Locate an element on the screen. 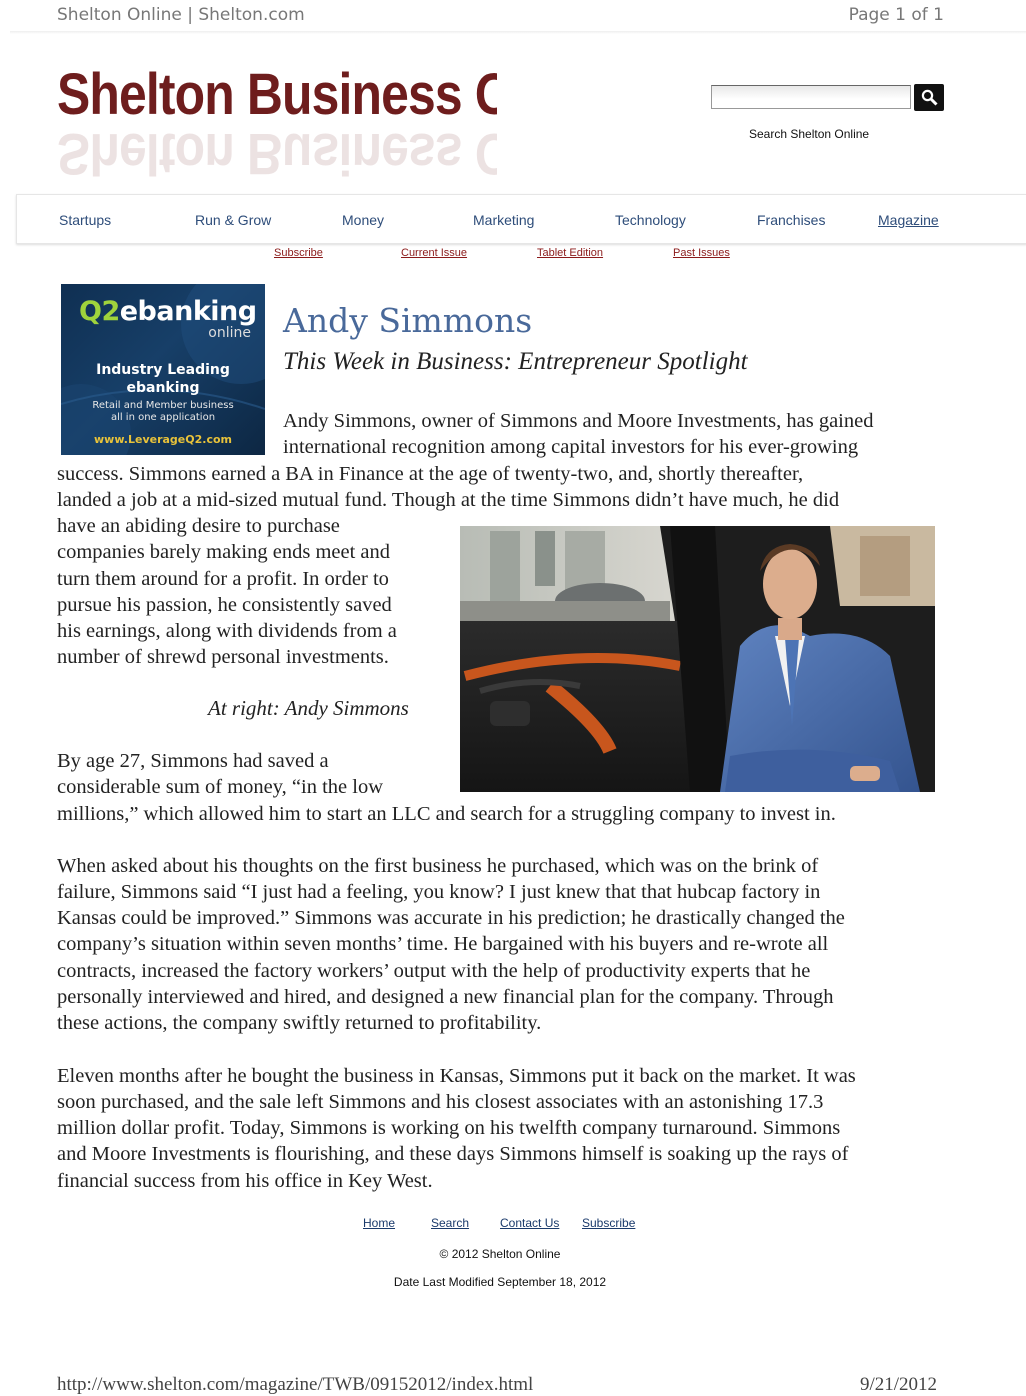  nav-run-grow: Run & Grow is located at coordinates (233, 220).